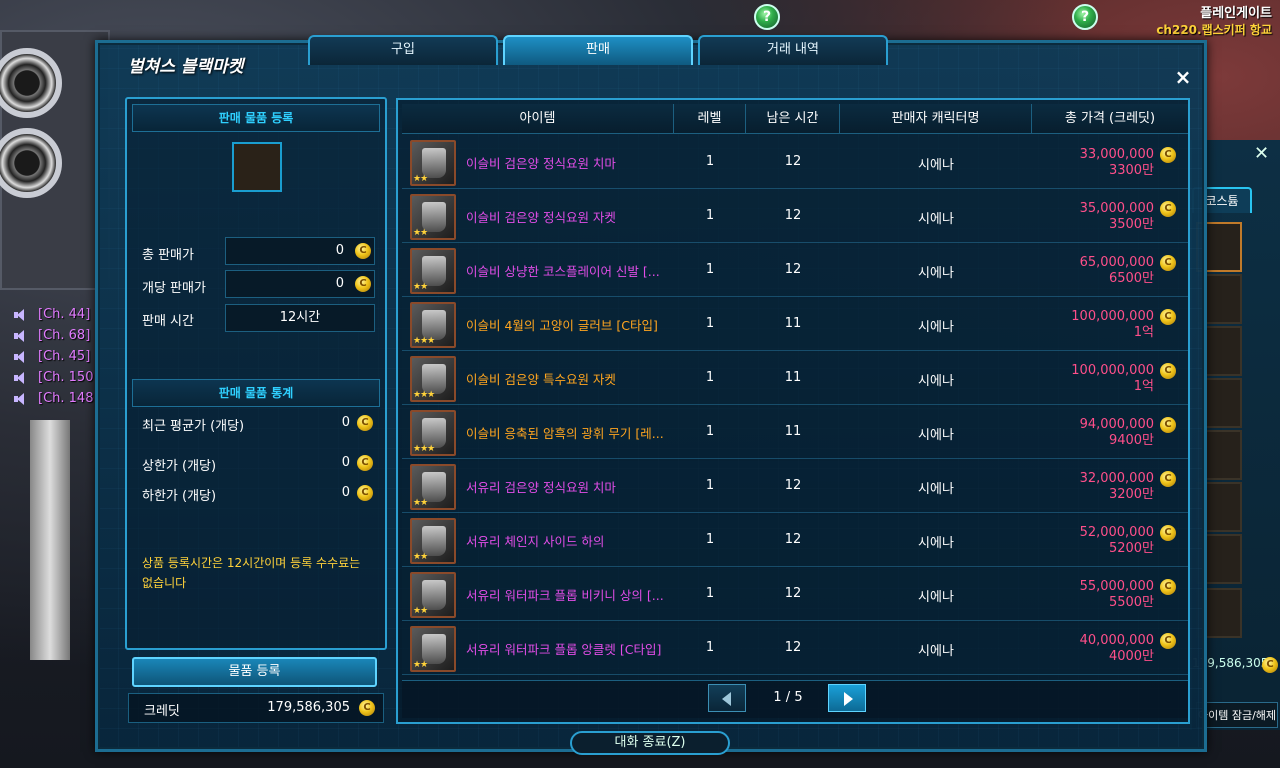  I want to click on end-dialog-button: 대화 종료(Z), so click(650, 743).